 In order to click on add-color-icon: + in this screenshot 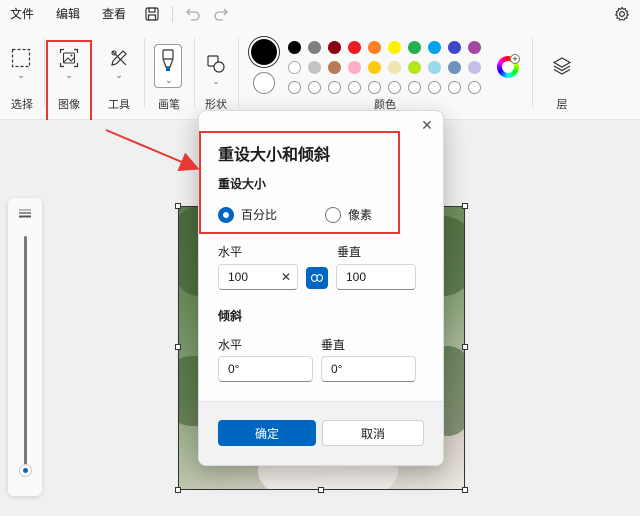, I will do `click(515, 59)`.